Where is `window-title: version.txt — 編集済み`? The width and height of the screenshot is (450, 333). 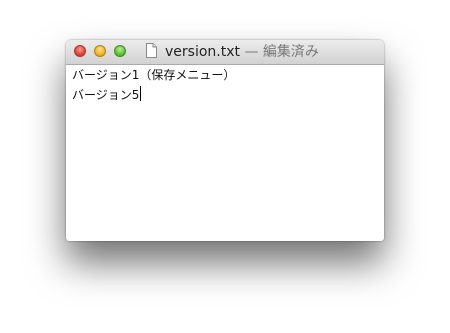
window-title: version.txt — 編集済み is located at coordinates (242, 52).